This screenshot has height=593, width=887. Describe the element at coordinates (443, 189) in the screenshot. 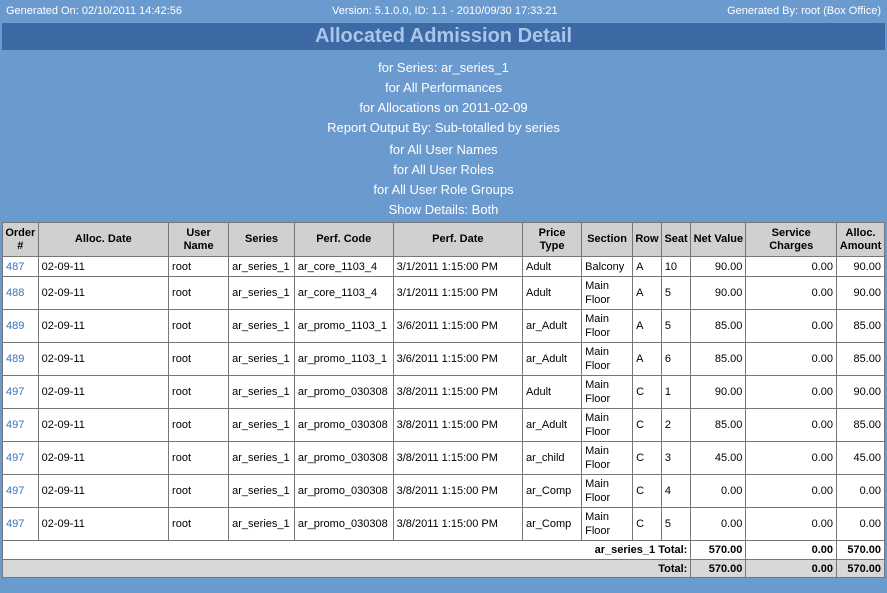

I see `param-user-role-groups: for All User Role Groups` at that location.